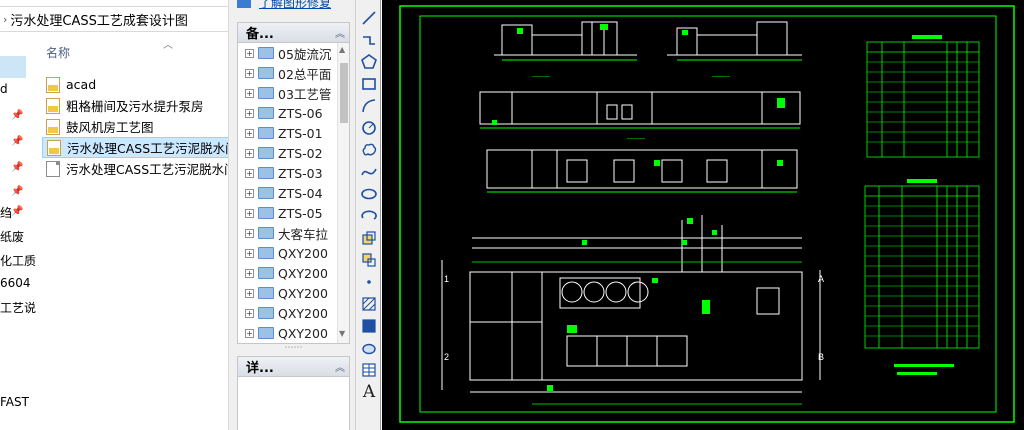  What do you see at coordinates (14, 402) in the screenshot?
I see `nav-item-fragment: FAST` at bounding box center [14, 402].